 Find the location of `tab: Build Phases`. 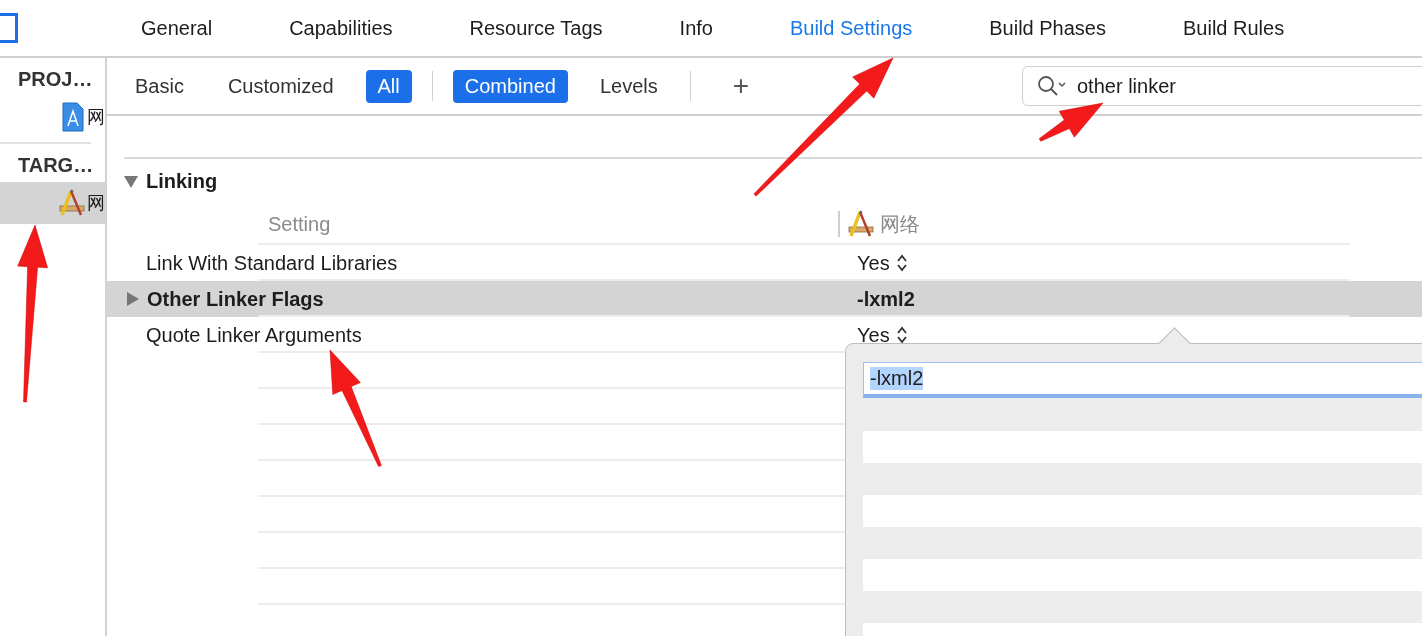

tab: Build Phases is located at coordinates (1047, 28).